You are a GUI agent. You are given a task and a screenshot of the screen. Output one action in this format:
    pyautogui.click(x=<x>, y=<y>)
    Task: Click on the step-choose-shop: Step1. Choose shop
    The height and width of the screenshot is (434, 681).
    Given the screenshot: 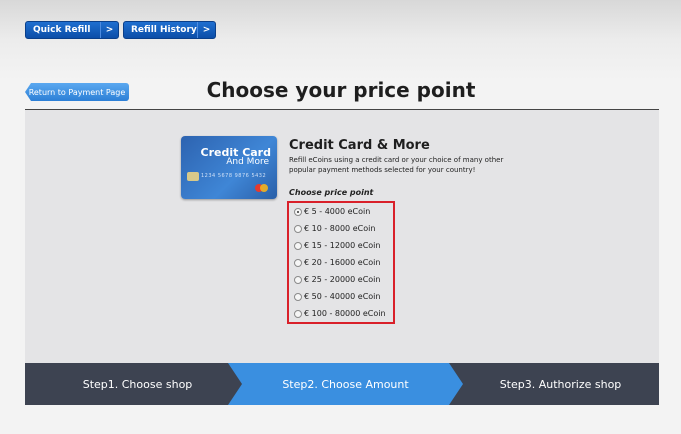 What is the action you would take?
    pyautogui.click(x=137, y=384)
    